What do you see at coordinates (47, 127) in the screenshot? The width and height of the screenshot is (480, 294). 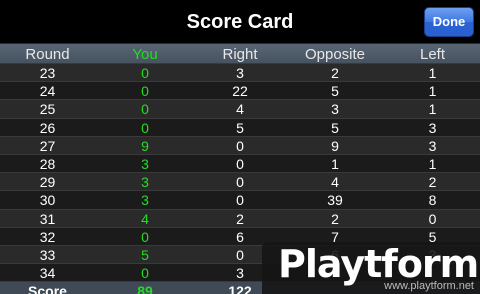 I see `round-cell: 26` at bounding box center [47, 127].